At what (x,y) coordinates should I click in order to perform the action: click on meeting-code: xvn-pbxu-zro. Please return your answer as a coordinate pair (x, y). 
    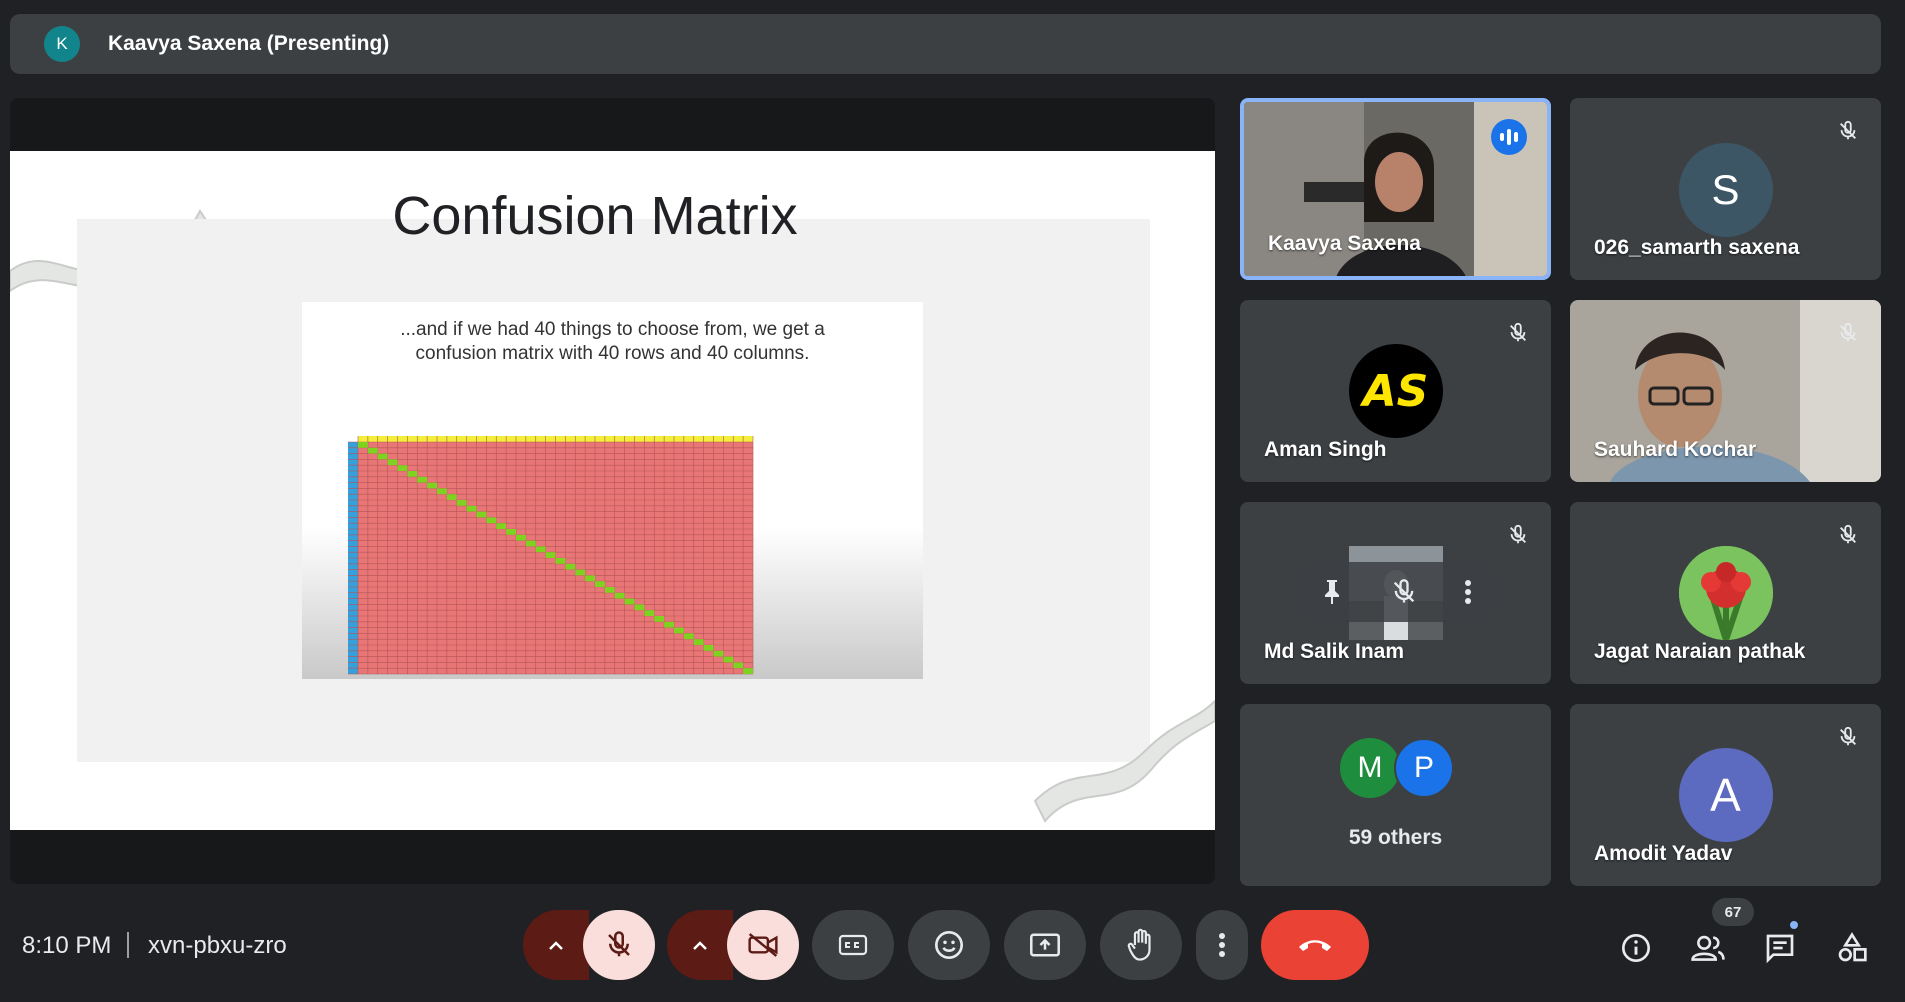
    Looking at the image, I should click on (217, 945).